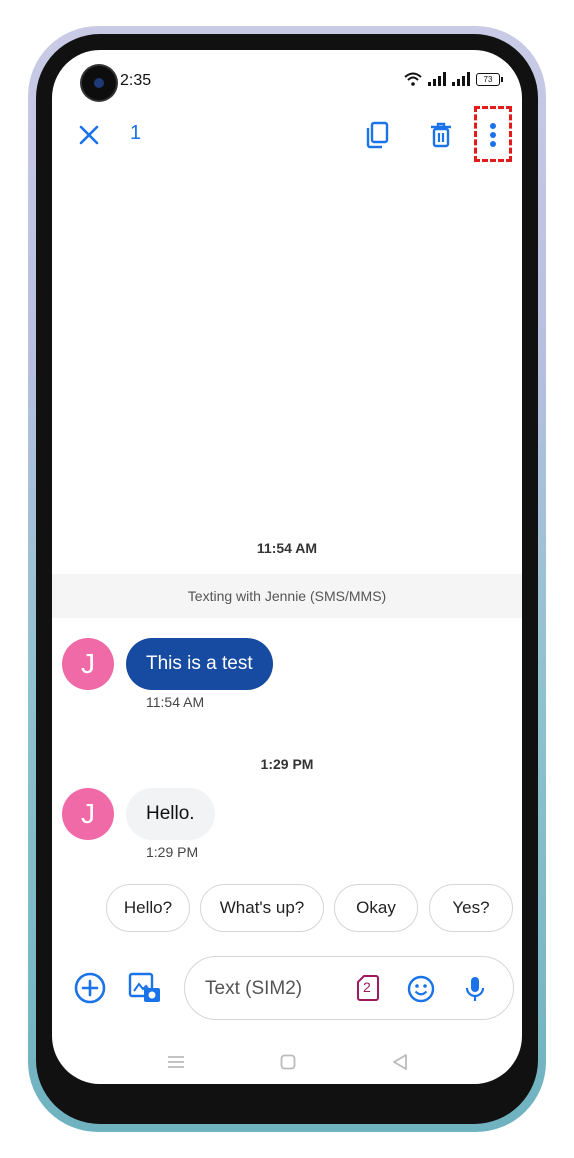 This screenshot has width=574, height=1158. I want to click on delete-button, so click(441, 135).